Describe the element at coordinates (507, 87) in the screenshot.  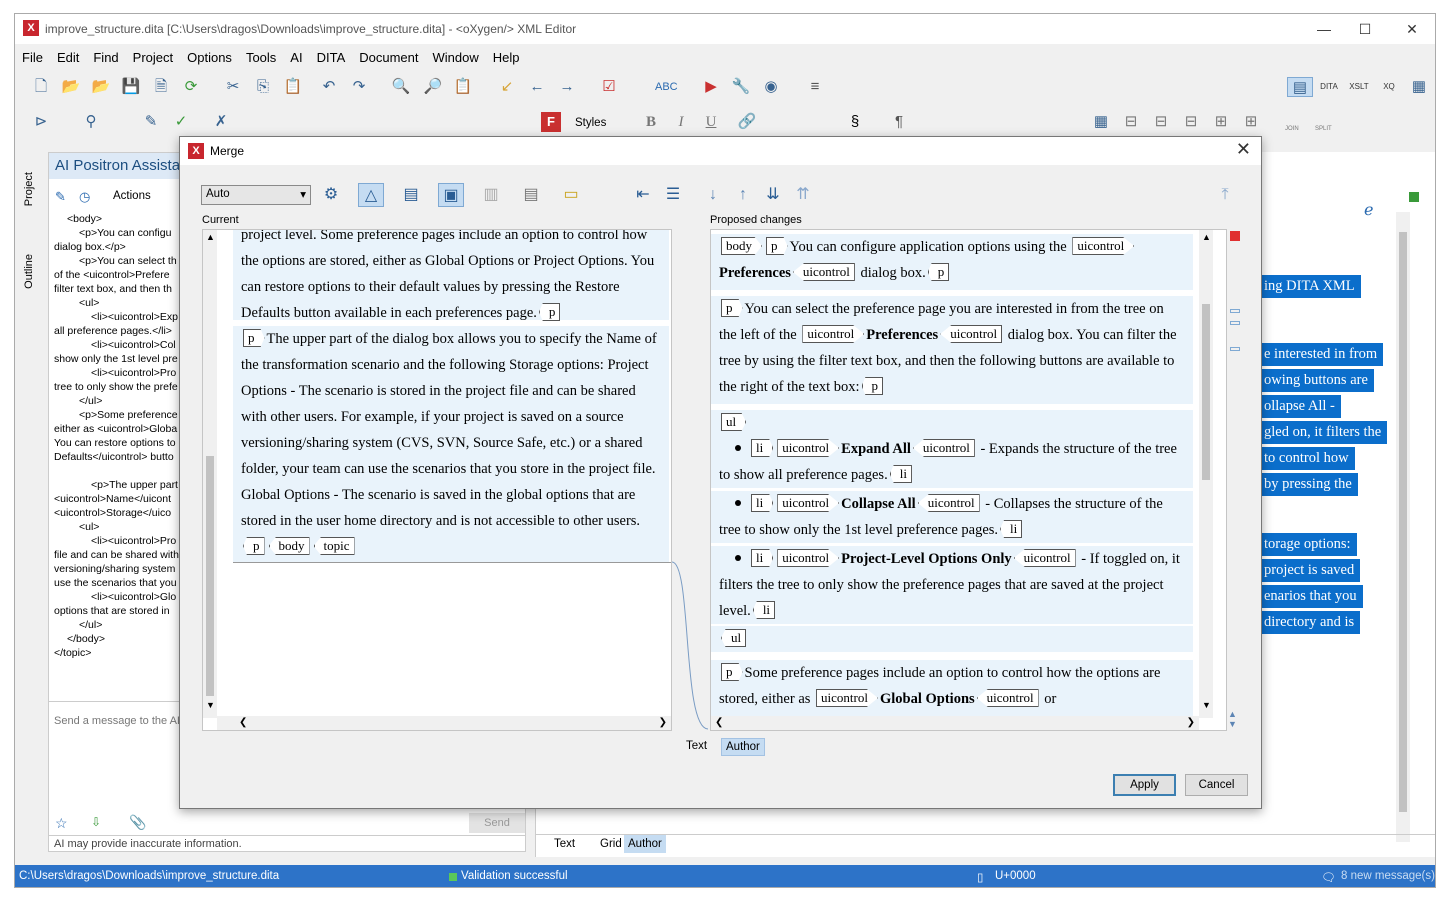
I see `back-icon: ↙` at that location.